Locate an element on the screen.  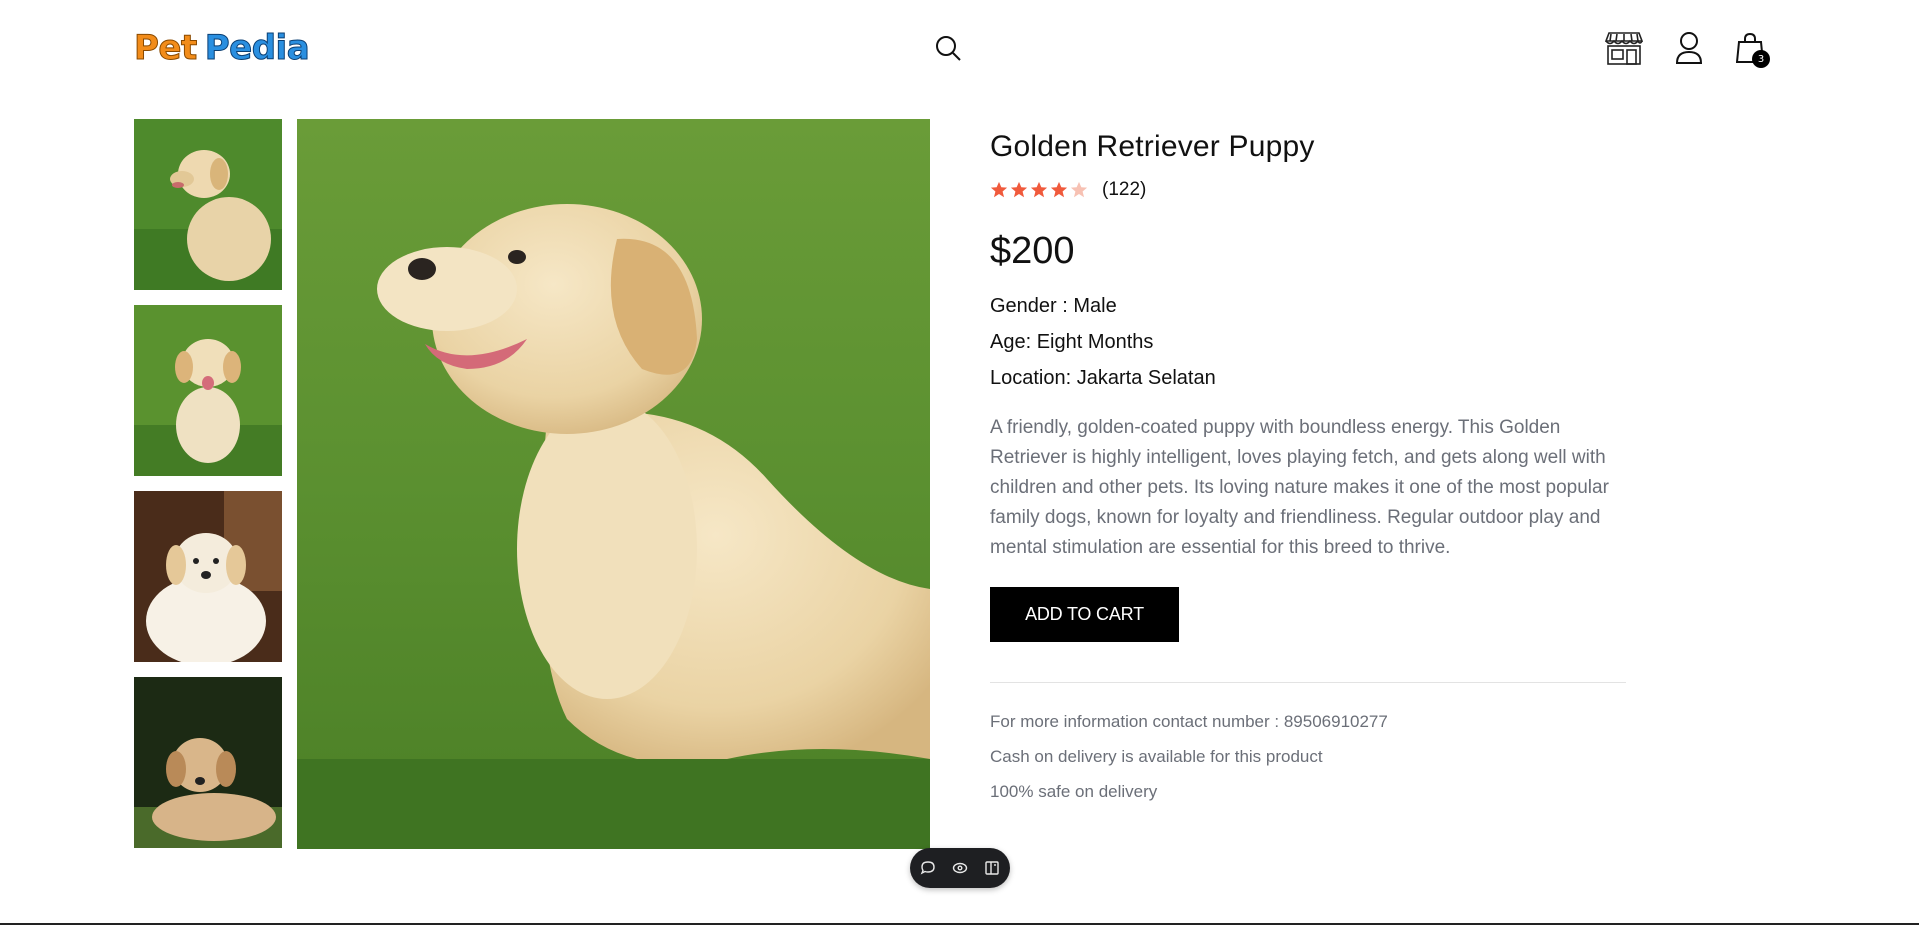
search-icon is located at coordinates (948, 48).